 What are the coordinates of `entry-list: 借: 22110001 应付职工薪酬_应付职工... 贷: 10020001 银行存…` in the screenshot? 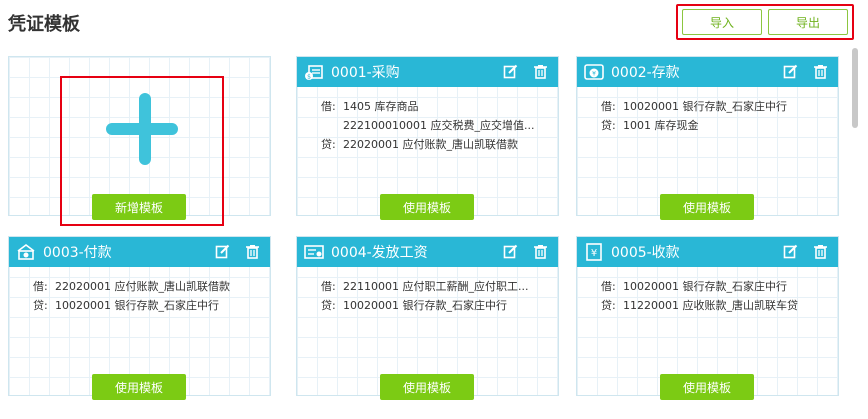 It's located at (434, 296).